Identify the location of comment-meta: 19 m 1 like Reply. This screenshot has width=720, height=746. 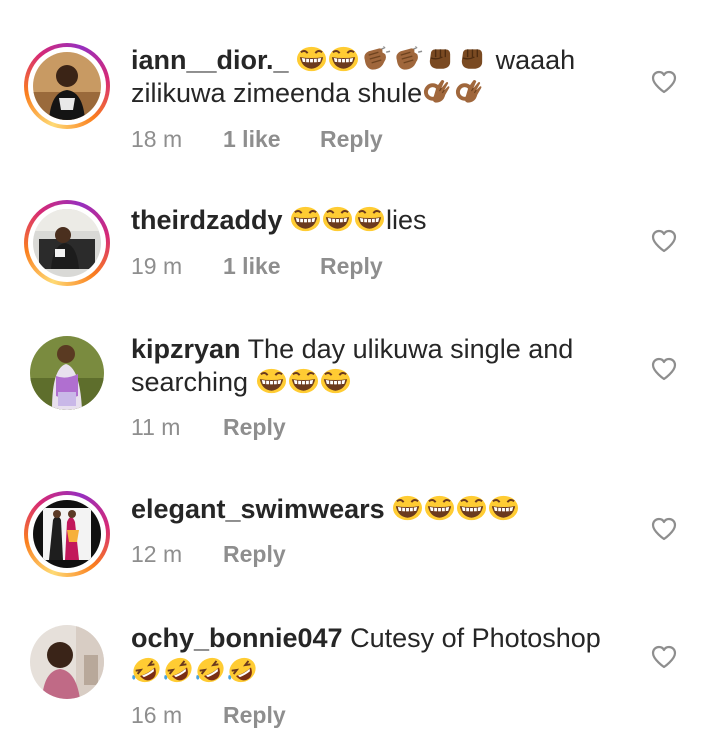
(257, 266).